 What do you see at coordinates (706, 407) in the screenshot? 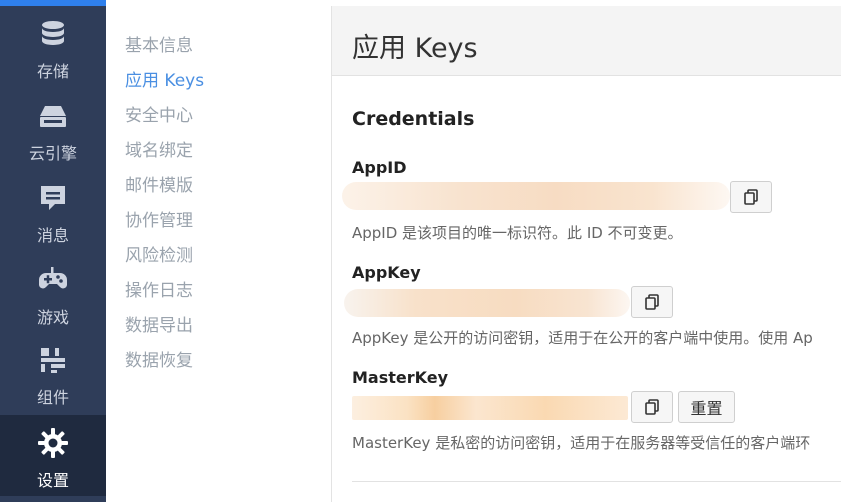
I see `reset-masterkey-button: 重置` at bounding box center [706, 407].